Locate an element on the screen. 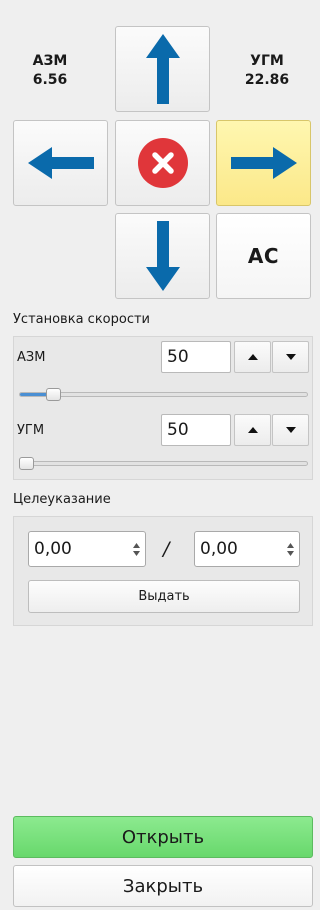  target-ugm-stepper is located at coordinates (290, 549).